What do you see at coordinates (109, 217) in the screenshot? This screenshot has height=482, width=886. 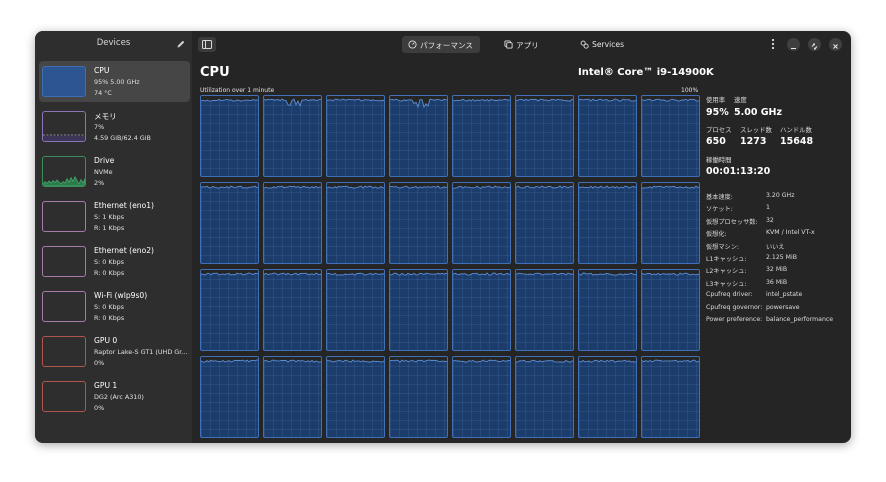 I see `device-detail-1: S: 1 Kbps` at bounding box center [109, 217].